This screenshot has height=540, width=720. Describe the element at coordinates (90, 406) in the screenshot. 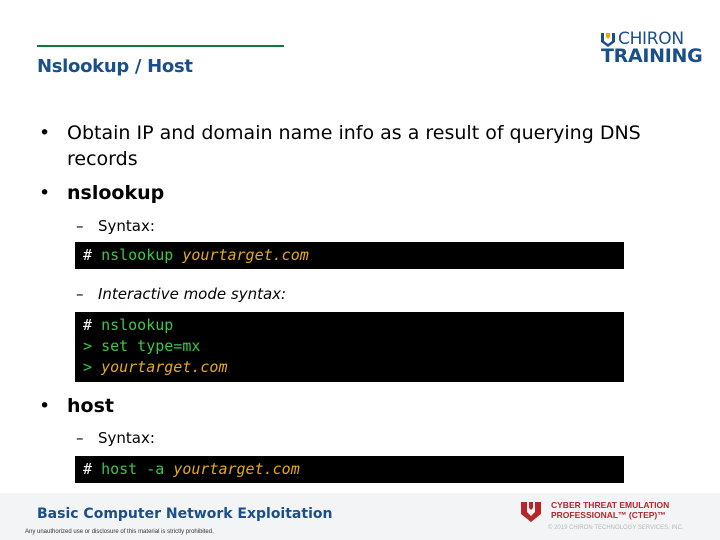

I see `bullet-text: host` at that location.